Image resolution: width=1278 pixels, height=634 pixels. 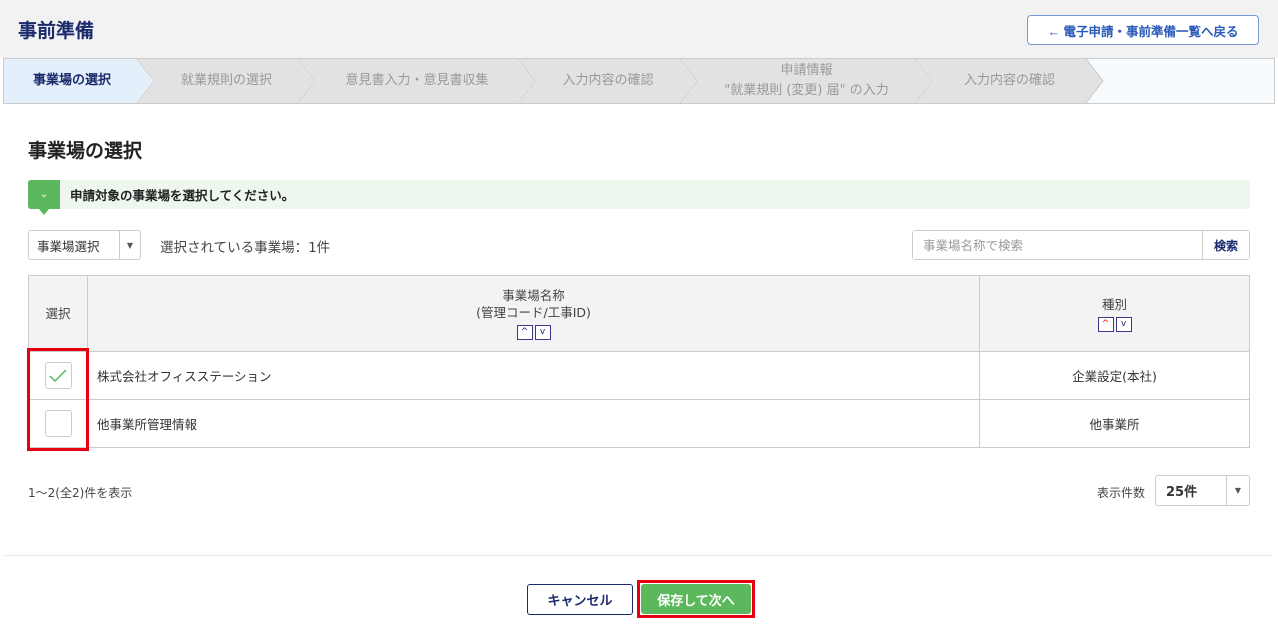 What do you see at coordinates (71, 80) in the screenshot?
I see `step-1: 事業場の選択` at bounding box center [71, 80].